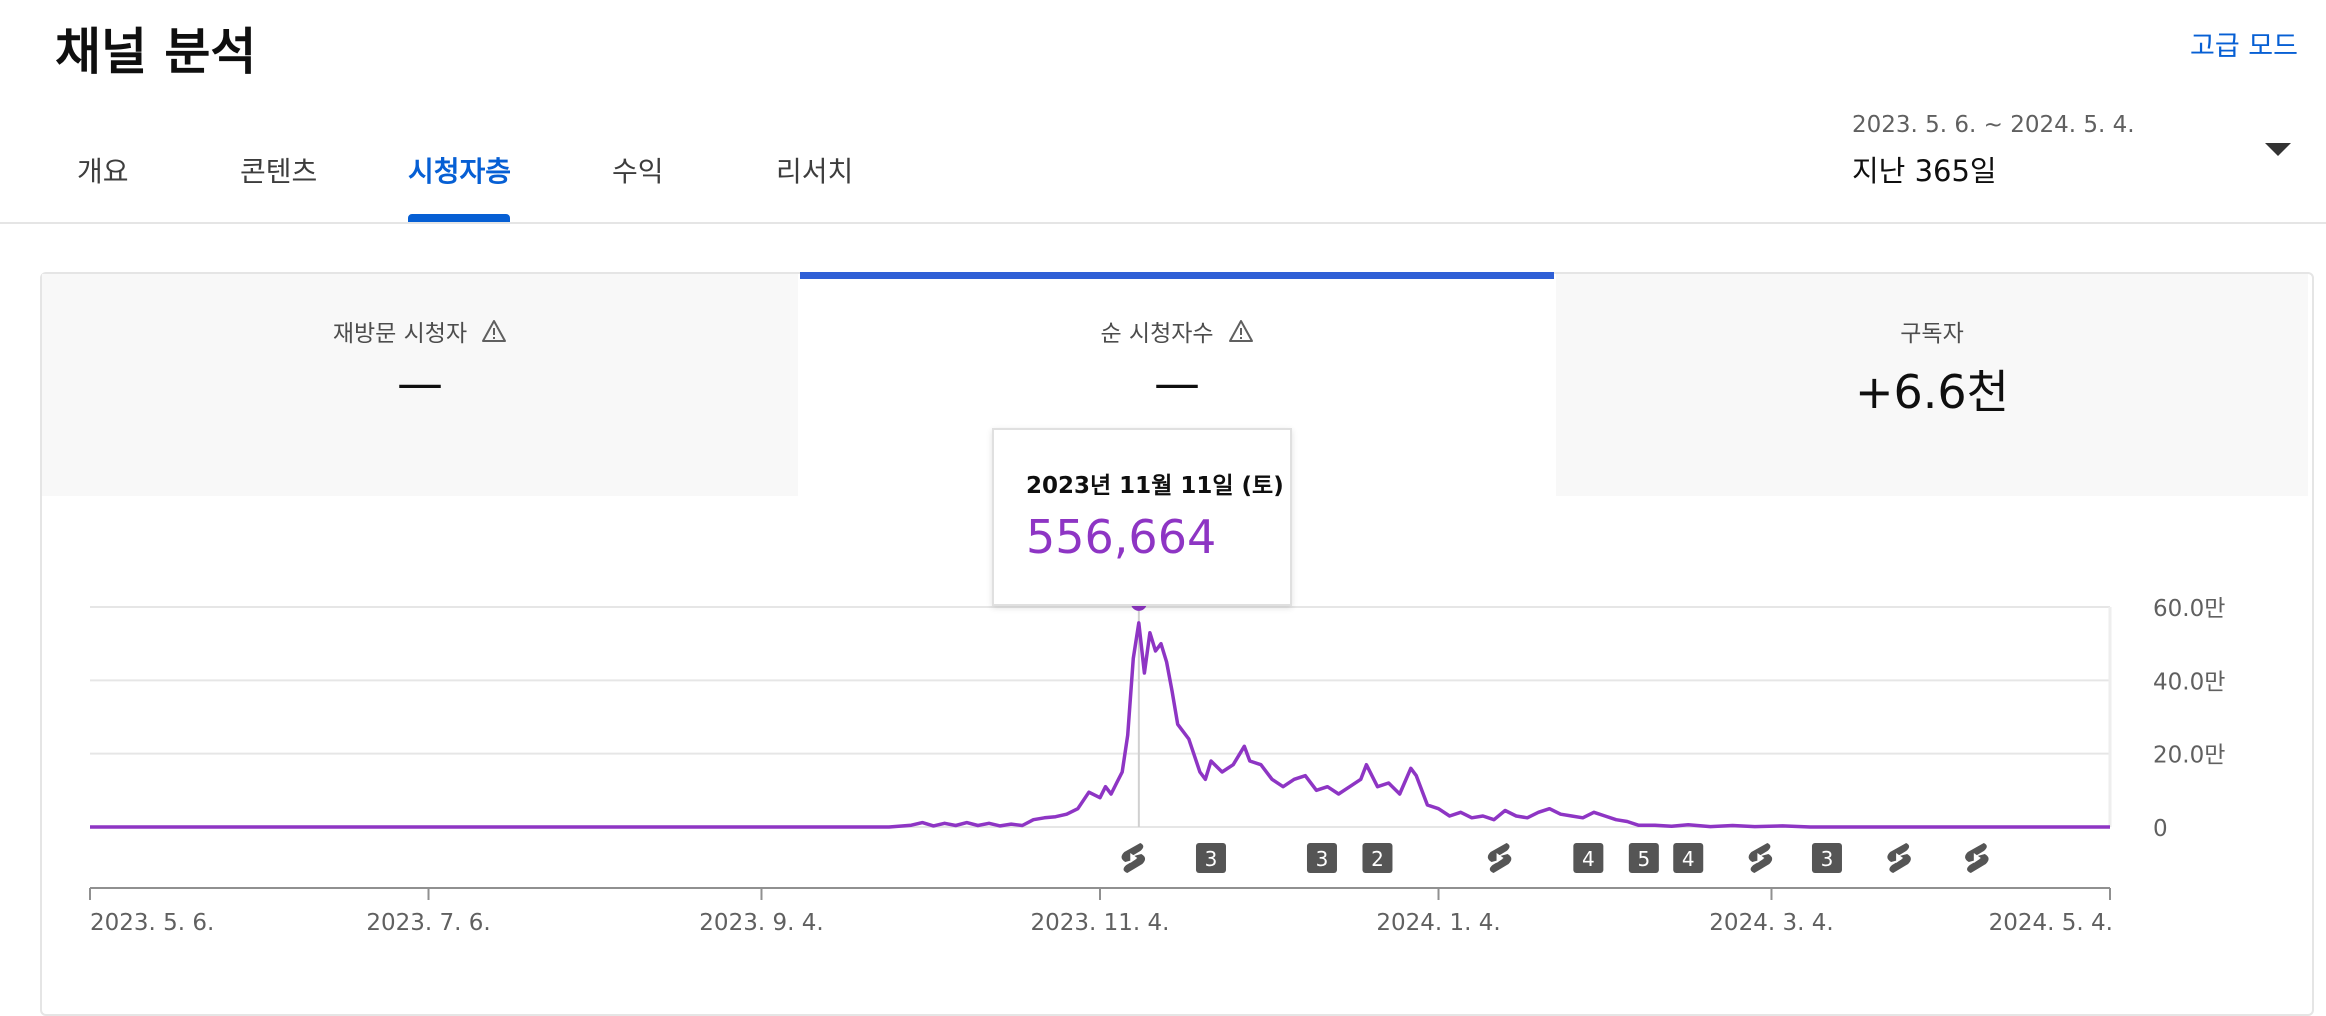 The image size is (2326, 1016). Describe the element at coordinates (2244, 43) in the screenshot. I see `advanced-mode-link: 고급 모드` at that location.